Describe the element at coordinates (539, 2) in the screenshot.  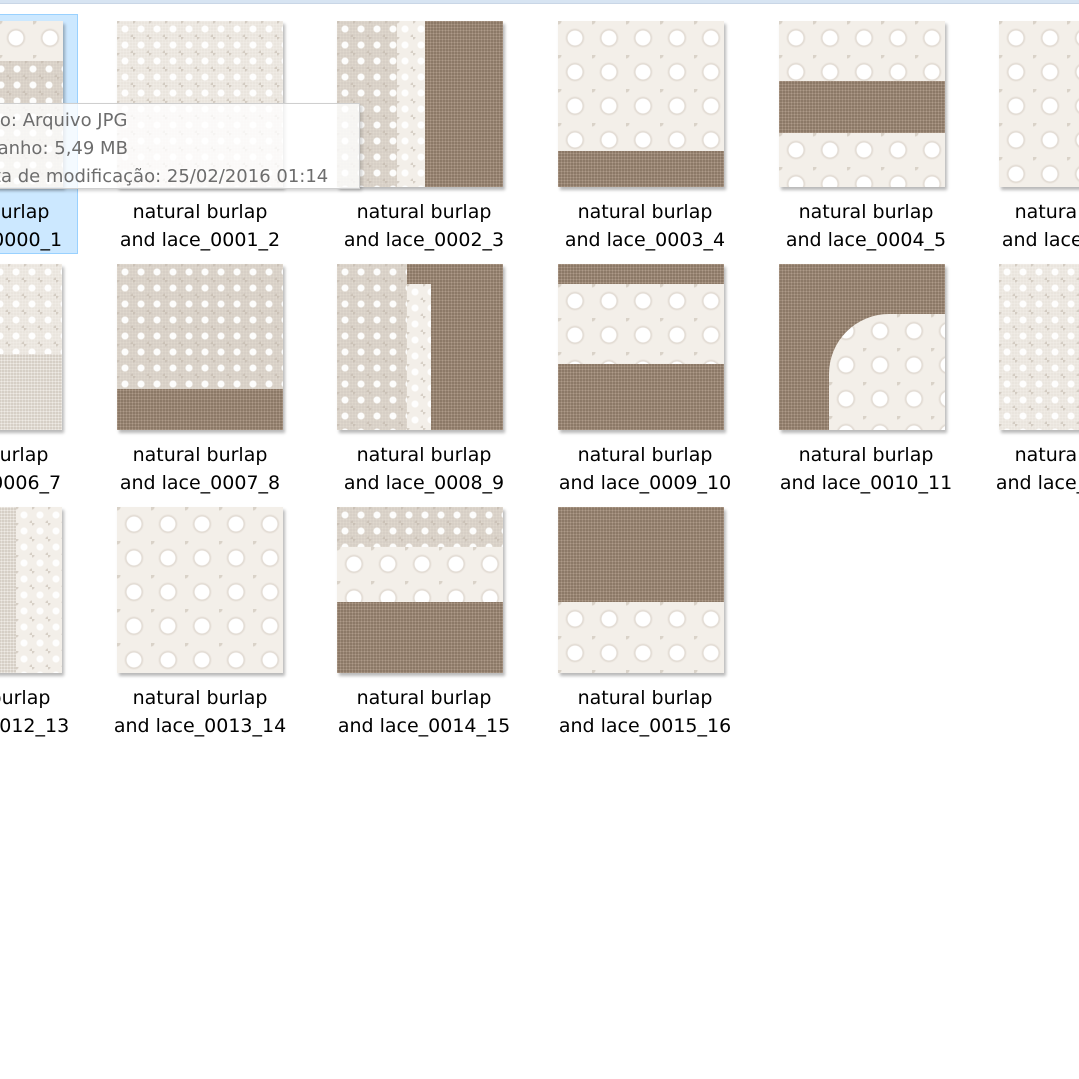
I see `pane-top-border` at that location.